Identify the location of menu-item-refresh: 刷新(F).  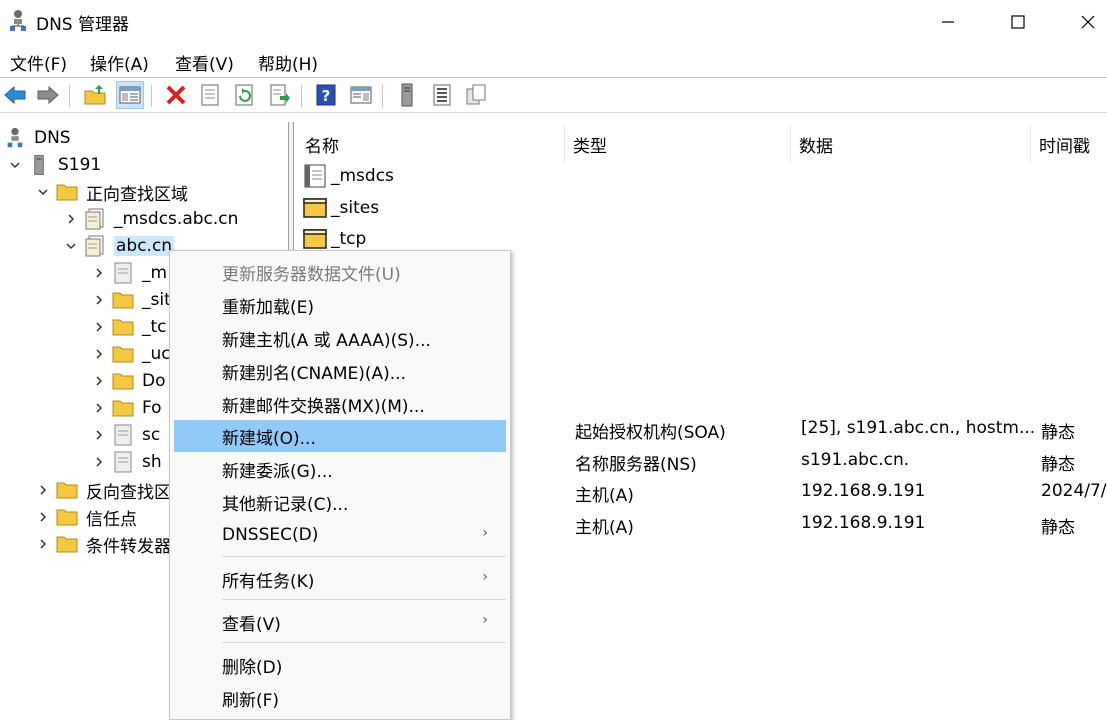
(340, 698).